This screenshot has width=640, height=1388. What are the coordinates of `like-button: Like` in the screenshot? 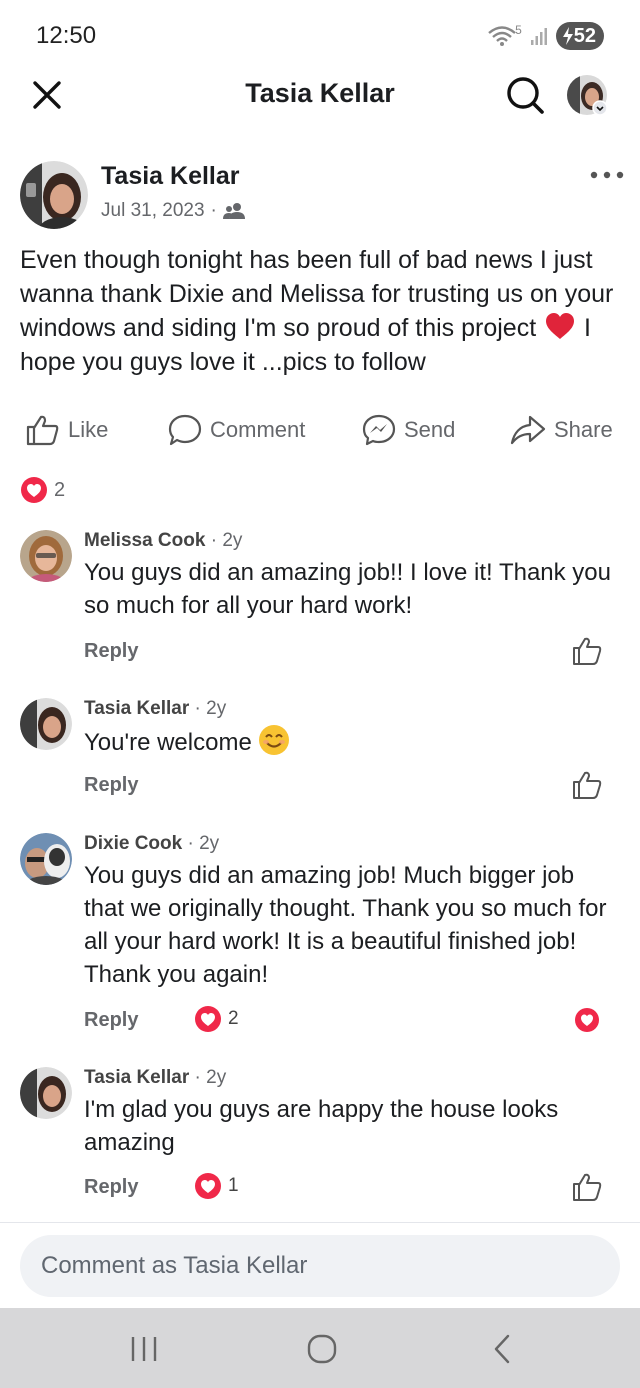 It's located at (67, 430).